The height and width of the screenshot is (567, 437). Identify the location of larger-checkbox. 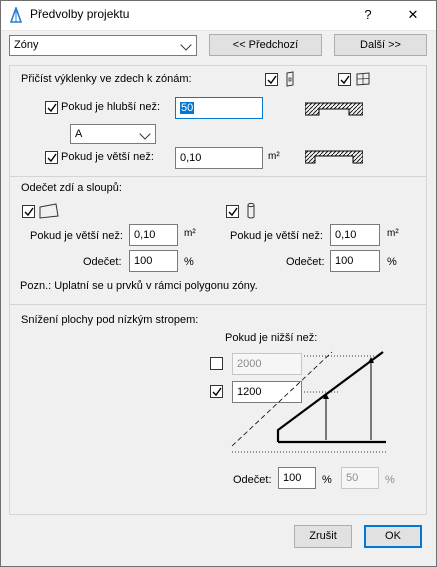
(51, 157).